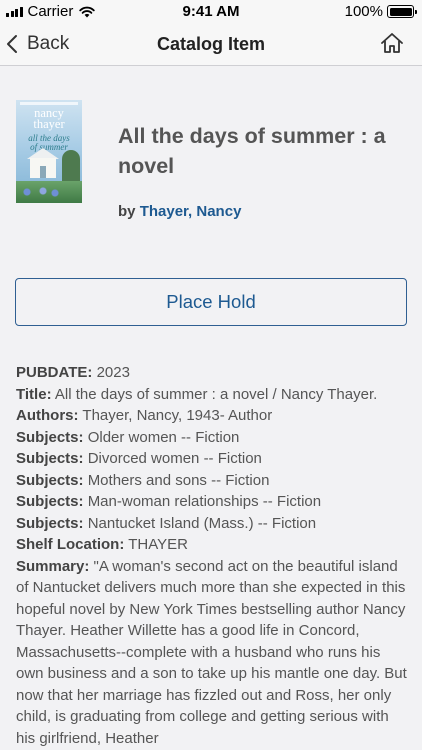  I want to click on cover-author-line2: thayer, so click(49, 124).